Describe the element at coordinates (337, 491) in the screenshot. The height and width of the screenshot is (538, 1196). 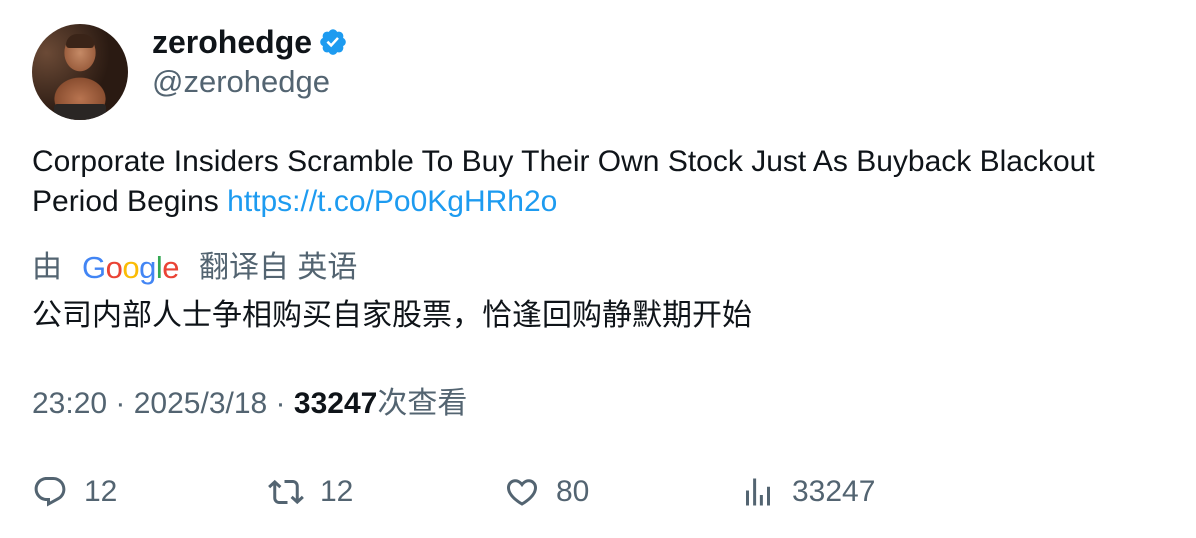
I see `retweet-count: 12` at that location.